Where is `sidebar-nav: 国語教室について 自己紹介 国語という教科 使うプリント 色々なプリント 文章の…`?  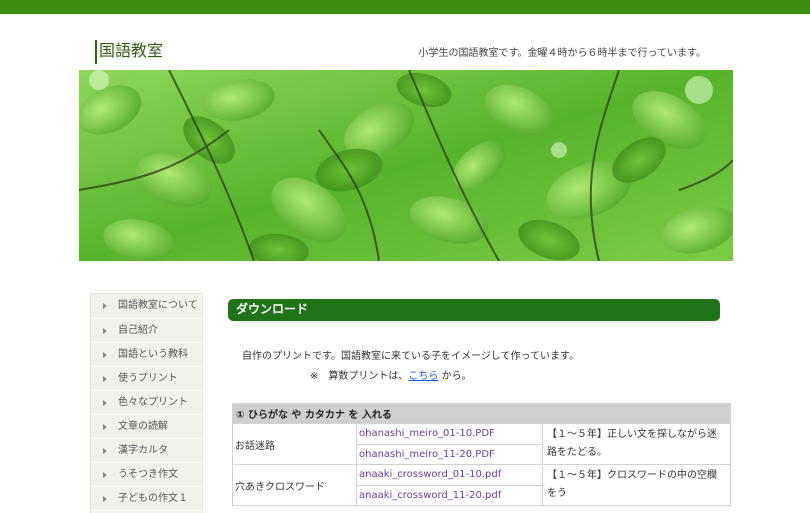 sidebar-nav: 国語教室について 自己紹介 国語という教科 使うプリント 色々なプリント 文章の… is located at coordinates (146, 403).